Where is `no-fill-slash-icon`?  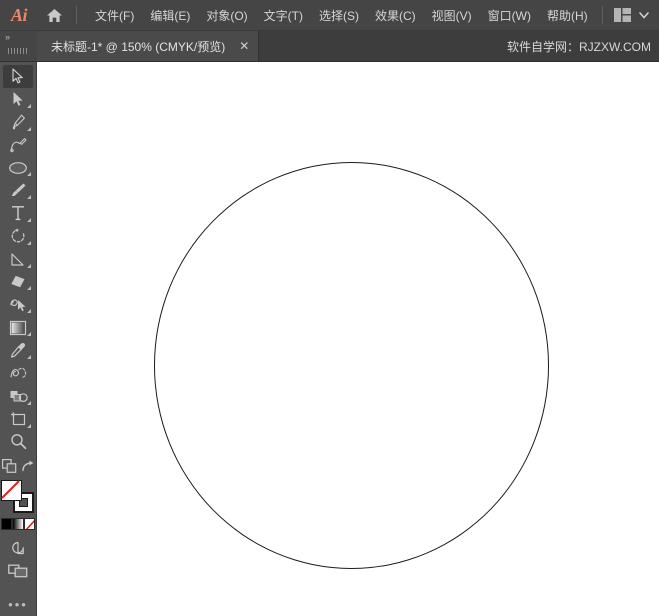
no-fill-slash-icon is located at coordinates (11, 490).